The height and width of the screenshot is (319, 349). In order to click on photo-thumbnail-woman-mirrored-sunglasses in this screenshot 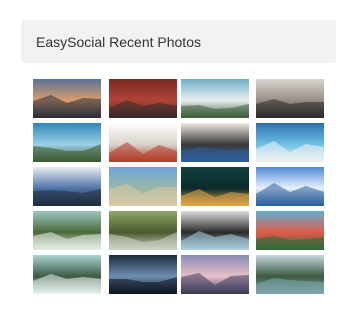, I will do `click(215, 230)`.